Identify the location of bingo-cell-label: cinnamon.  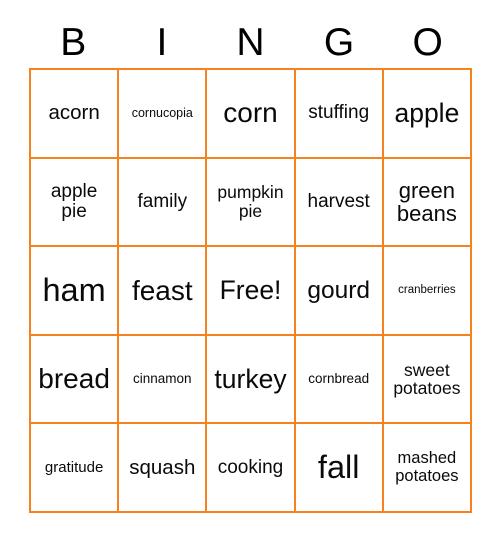
(162, 378).